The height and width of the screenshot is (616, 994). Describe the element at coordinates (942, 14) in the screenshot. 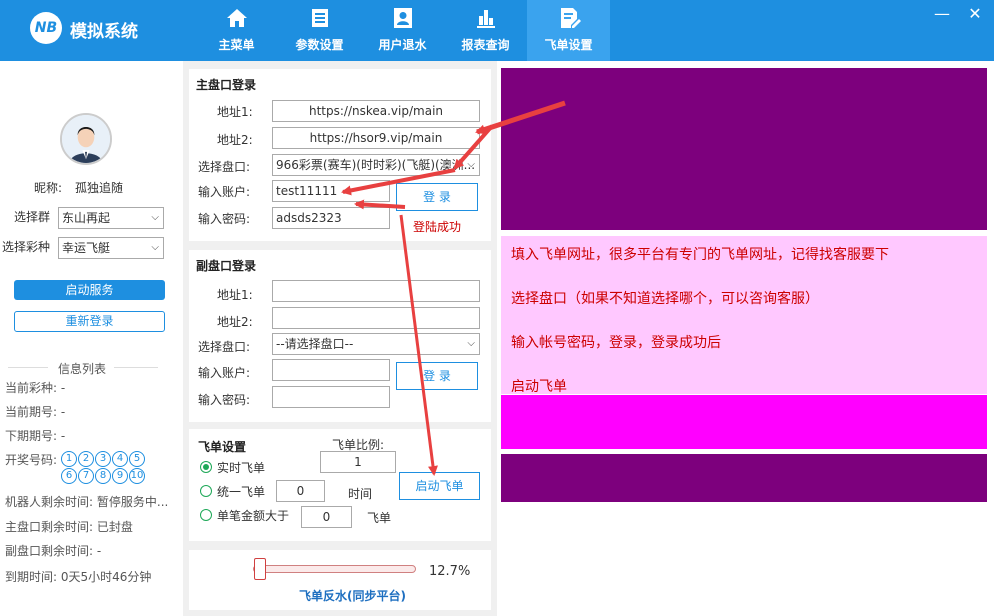

I see `minimize-button: —` at that location.